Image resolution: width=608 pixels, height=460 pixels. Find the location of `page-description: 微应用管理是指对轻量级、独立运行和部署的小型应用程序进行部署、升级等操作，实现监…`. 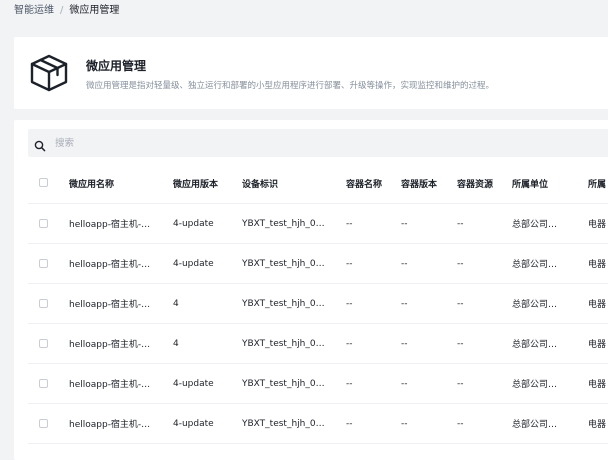

page-description: 微应用管理是指对轻量级、独立运行和部署的小型应用程序进行部署、升级等操作，实现监… is located at coordinates (290, 86).